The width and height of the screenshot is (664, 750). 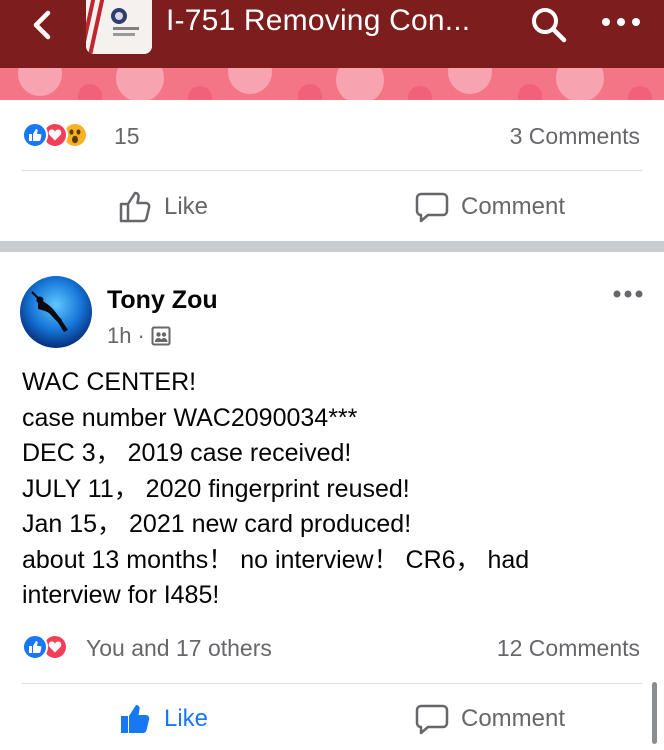 What do you see at coordinates (332, 84) in the screenshot?
I see `previous-post-image` at bounding box center [332, 84].